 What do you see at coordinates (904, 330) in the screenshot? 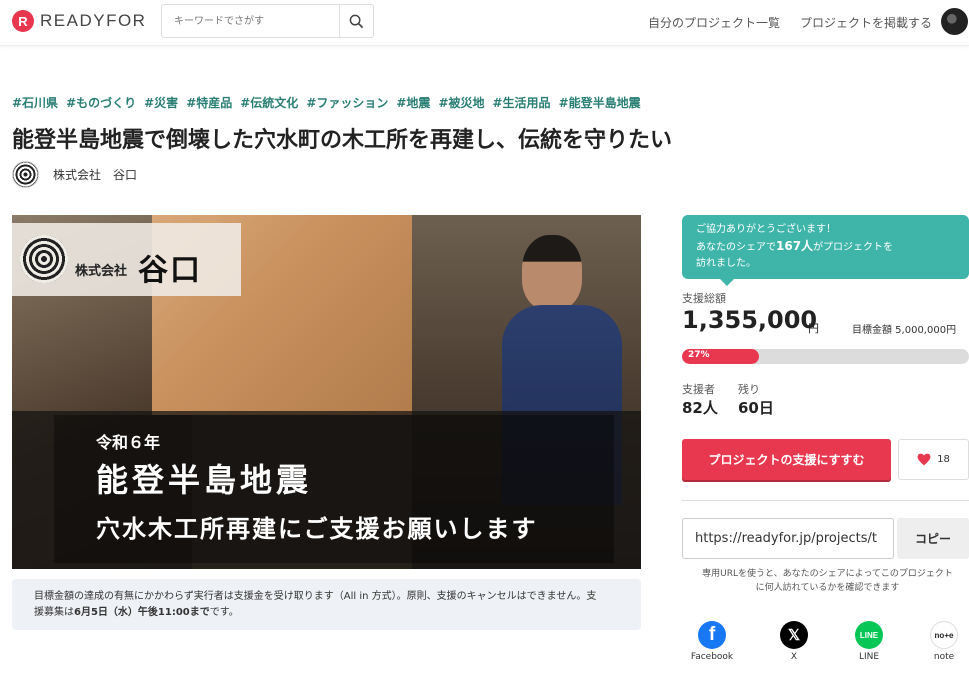
I see `goal-amount: 目標金額 5,000,000円` at bounding box center [904, 330].